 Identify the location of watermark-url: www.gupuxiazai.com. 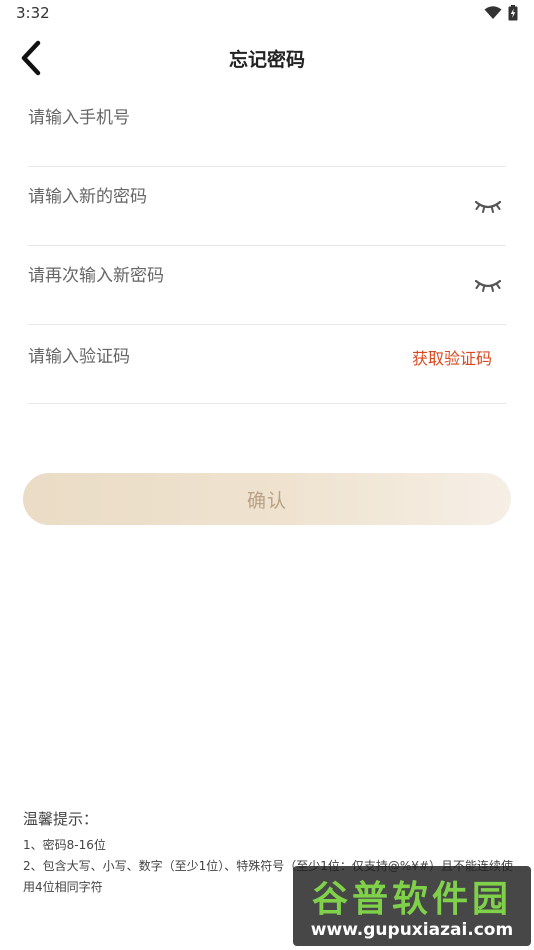
(412, 930).